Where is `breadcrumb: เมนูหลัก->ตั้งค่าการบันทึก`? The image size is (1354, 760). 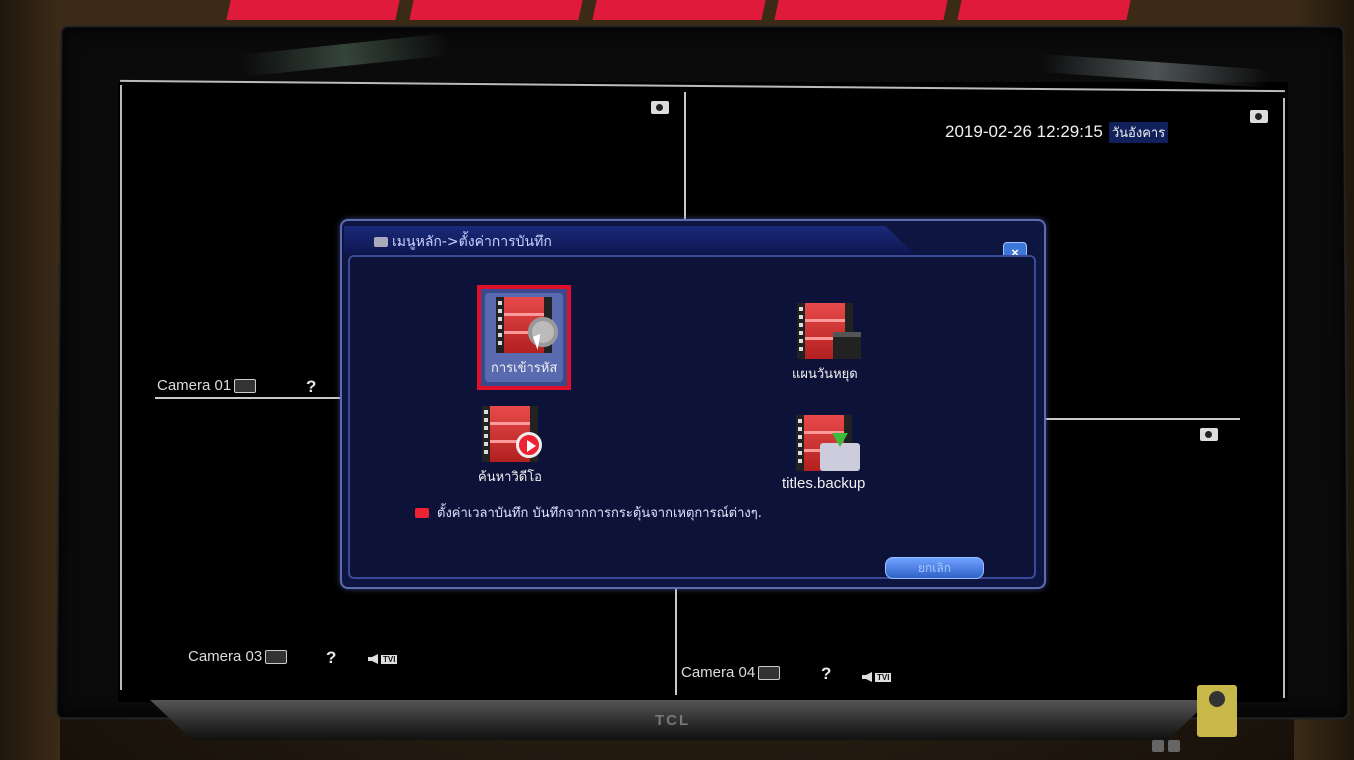
breadcrumb: เมนูหลัก->ตั้งค่าการบันทึก is located at coordinates (472, 242).